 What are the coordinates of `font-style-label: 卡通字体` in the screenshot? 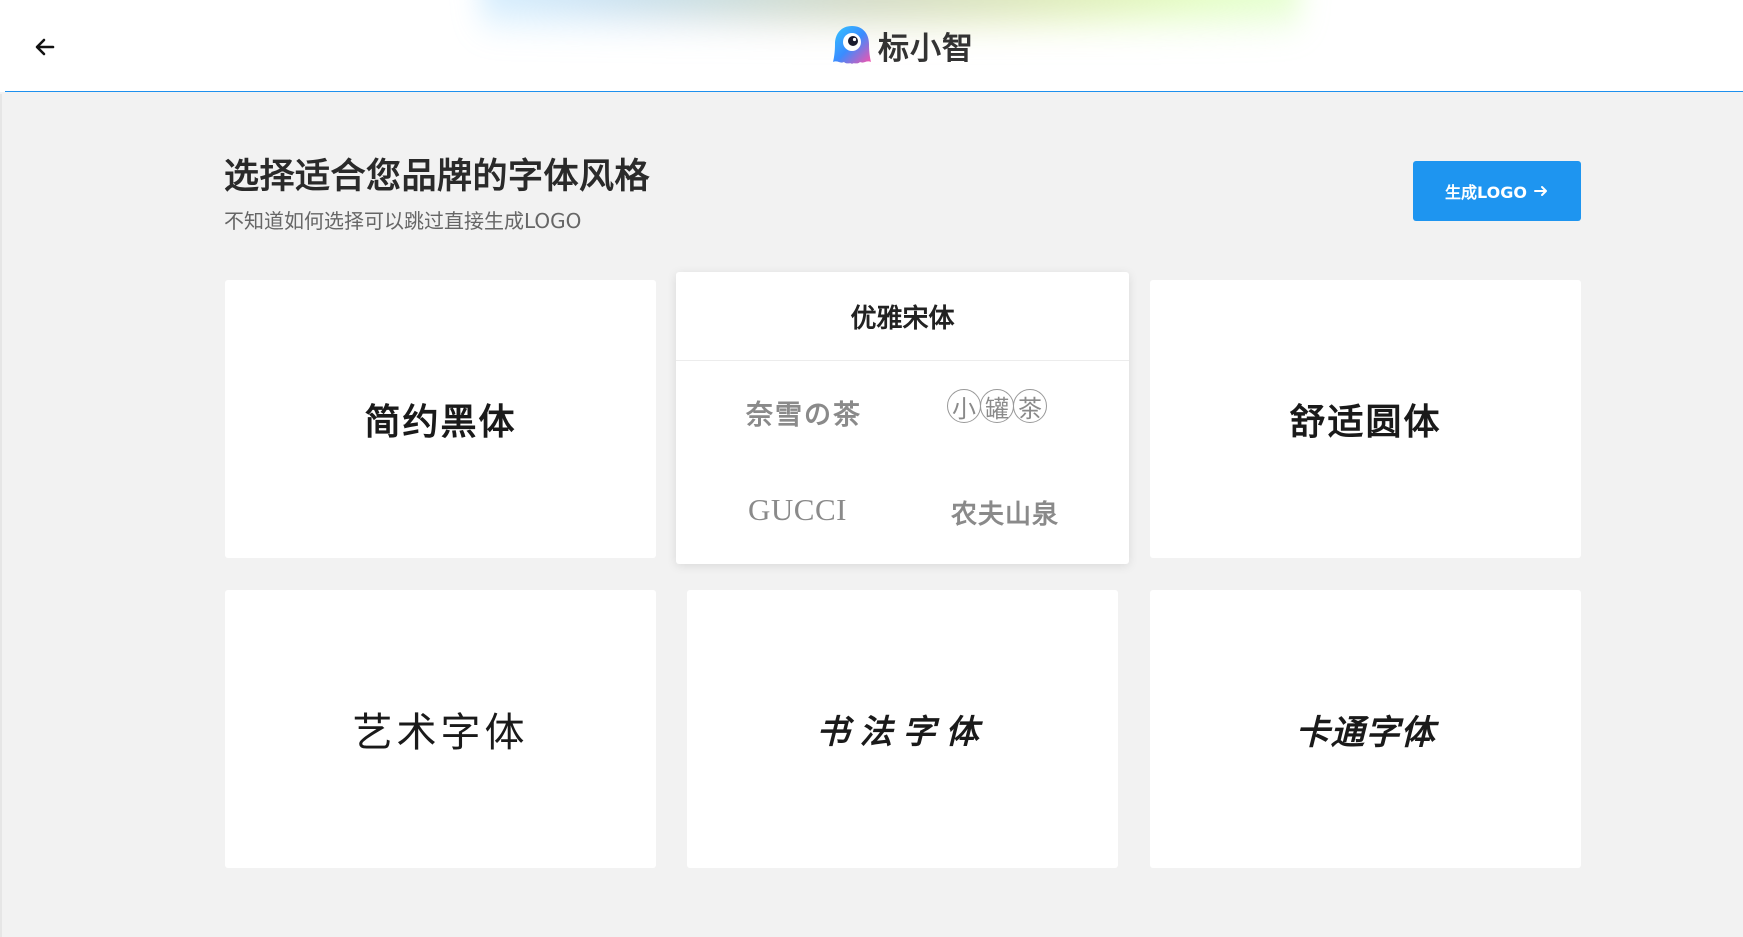 It's located at (1365, 732).